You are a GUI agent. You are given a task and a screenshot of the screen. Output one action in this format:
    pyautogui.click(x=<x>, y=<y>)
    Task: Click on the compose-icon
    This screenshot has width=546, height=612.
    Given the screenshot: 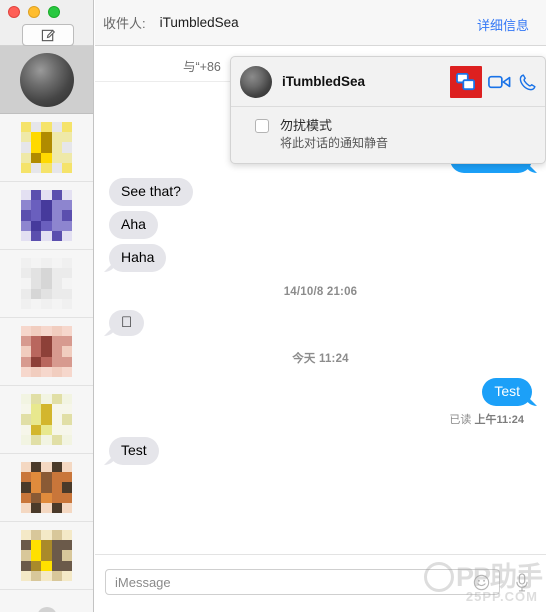 What is the action you would take?
    pyautogui.click(x=48, y=35)
    